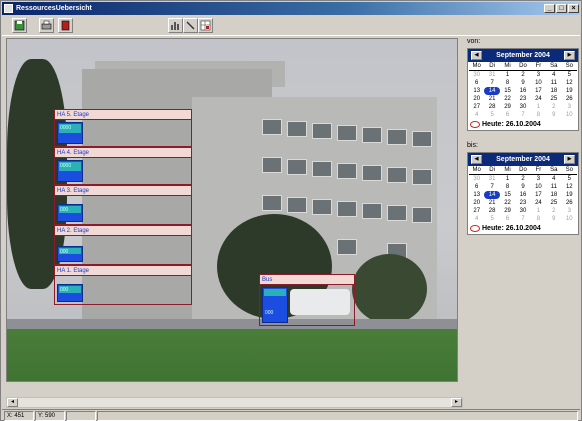 This screenshot has width=582, height=421. I want to click on floor-overlay-5: HA 5. Etage 0000, so click(123, 128).